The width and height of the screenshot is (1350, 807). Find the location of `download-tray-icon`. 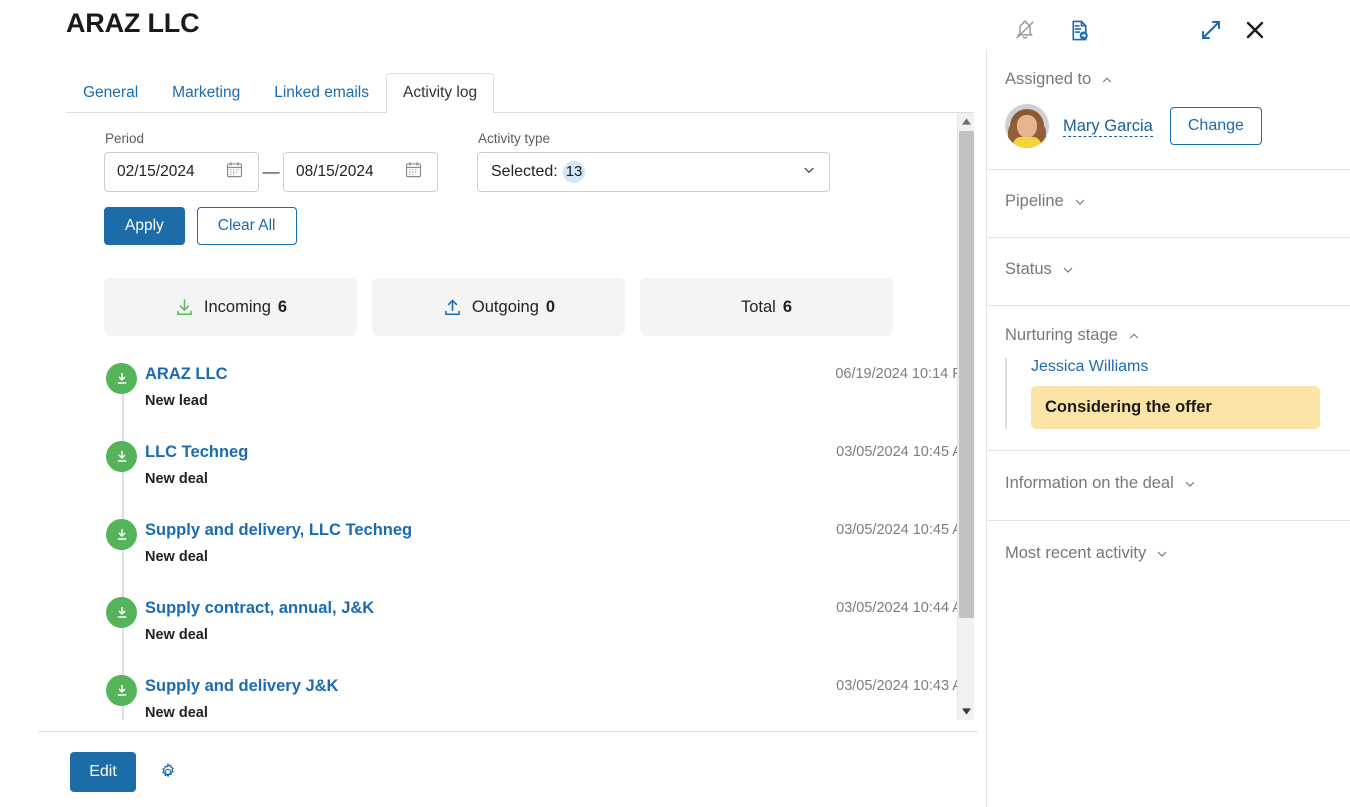

download-tray-icon is located at coordinates (184, 307).